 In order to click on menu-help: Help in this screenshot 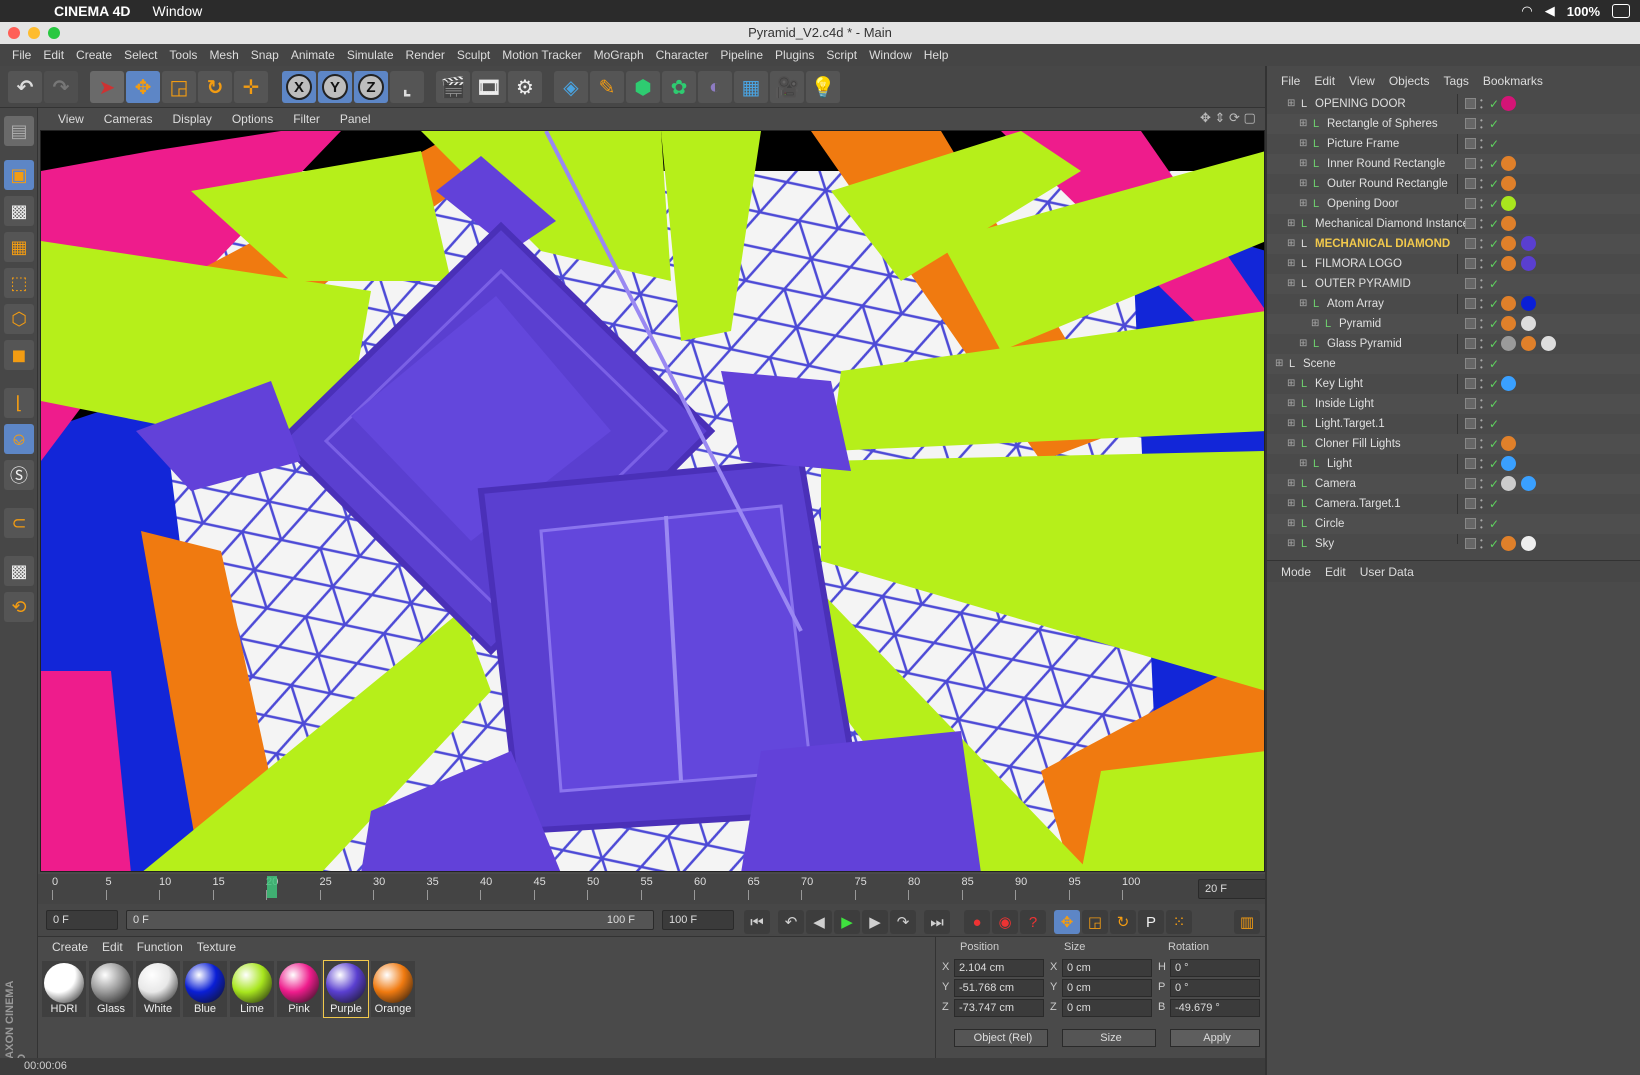, I will do `click(936, 55)`.